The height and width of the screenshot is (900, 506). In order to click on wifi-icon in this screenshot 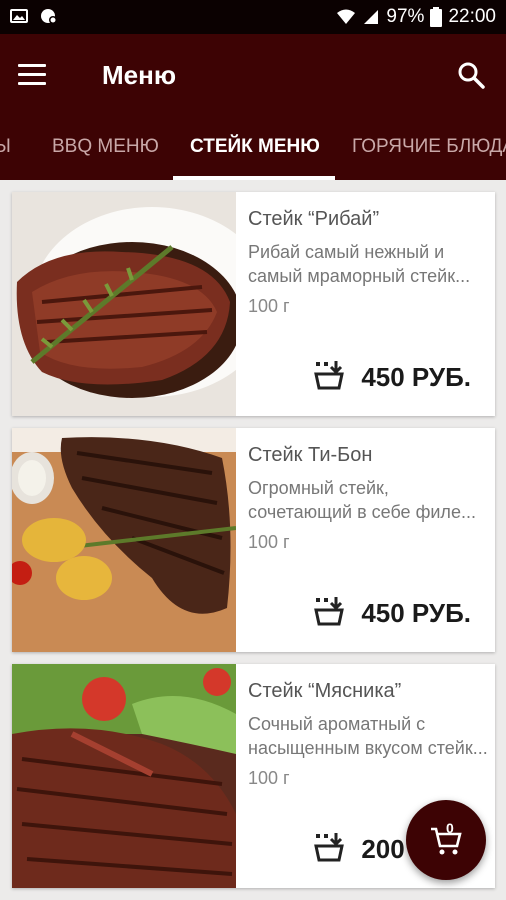, I will do `click(346, 16)`.